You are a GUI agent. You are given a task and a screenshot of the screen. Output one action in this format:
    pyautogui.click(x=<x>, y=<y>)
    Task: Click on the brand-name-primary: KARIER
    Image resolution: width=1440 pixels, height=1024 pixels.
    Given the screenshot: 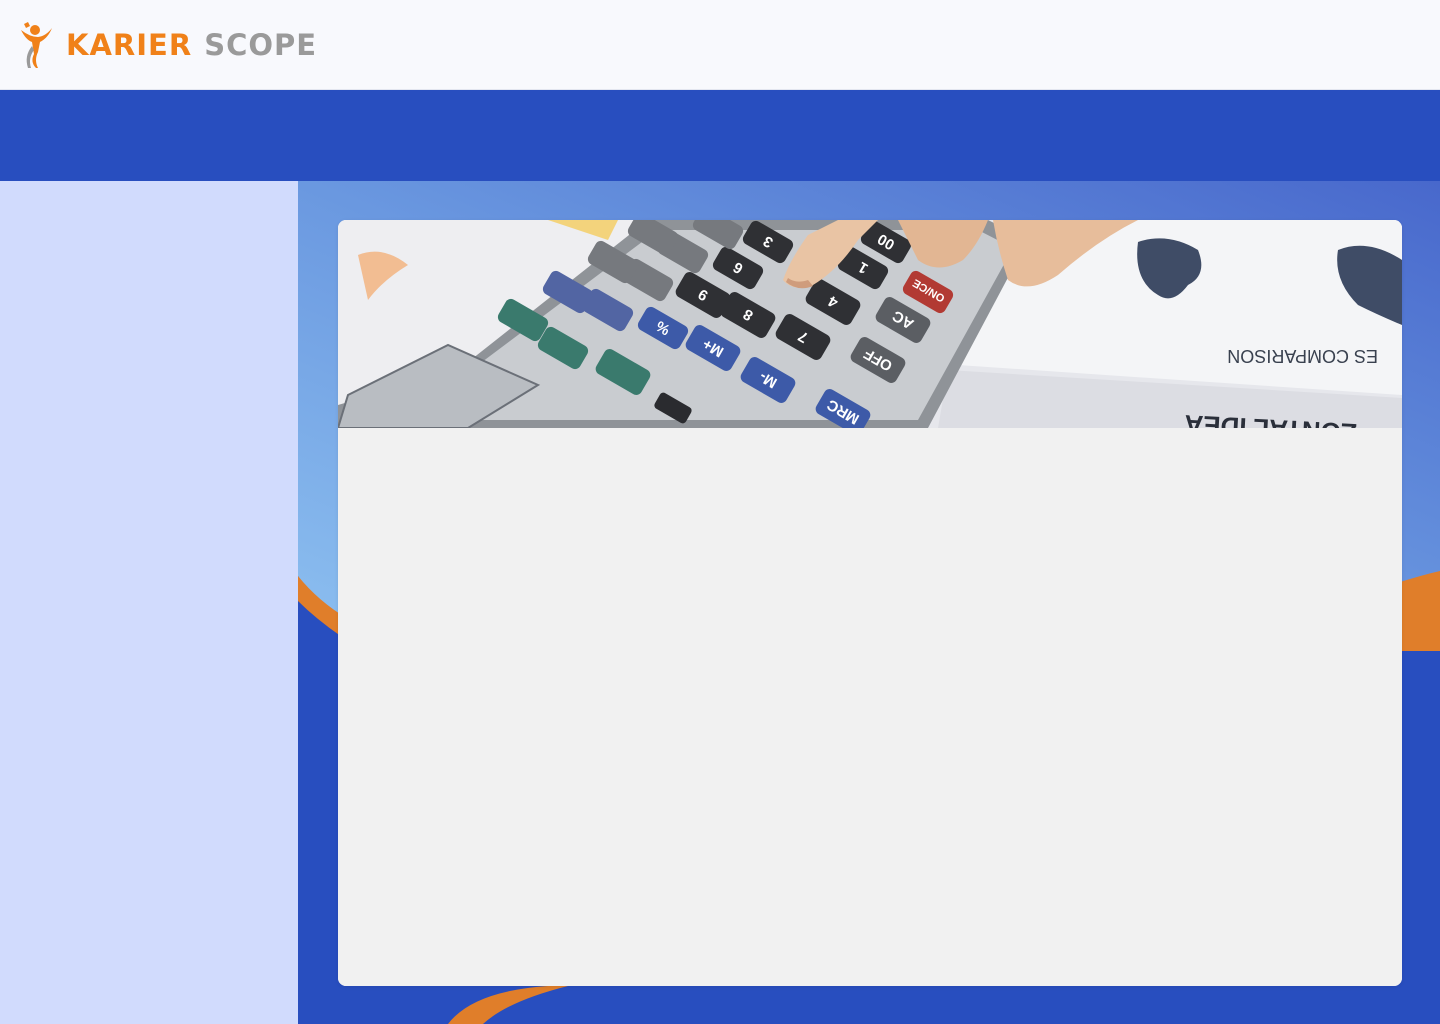 What is the action you would take?
    pyautogui.click(x=129, y=45)
    